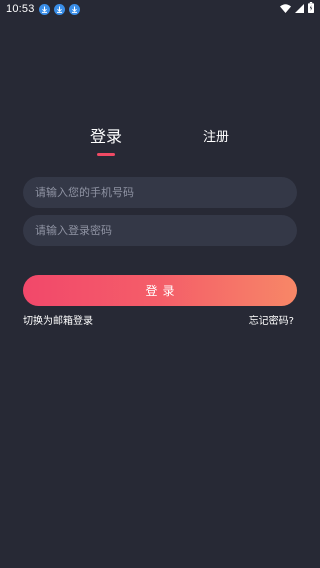 The width and height of the screenshot is (320, 568). Describe the element at coordinates (160, 192) in the screenshot. I see `phone-input` at that location.